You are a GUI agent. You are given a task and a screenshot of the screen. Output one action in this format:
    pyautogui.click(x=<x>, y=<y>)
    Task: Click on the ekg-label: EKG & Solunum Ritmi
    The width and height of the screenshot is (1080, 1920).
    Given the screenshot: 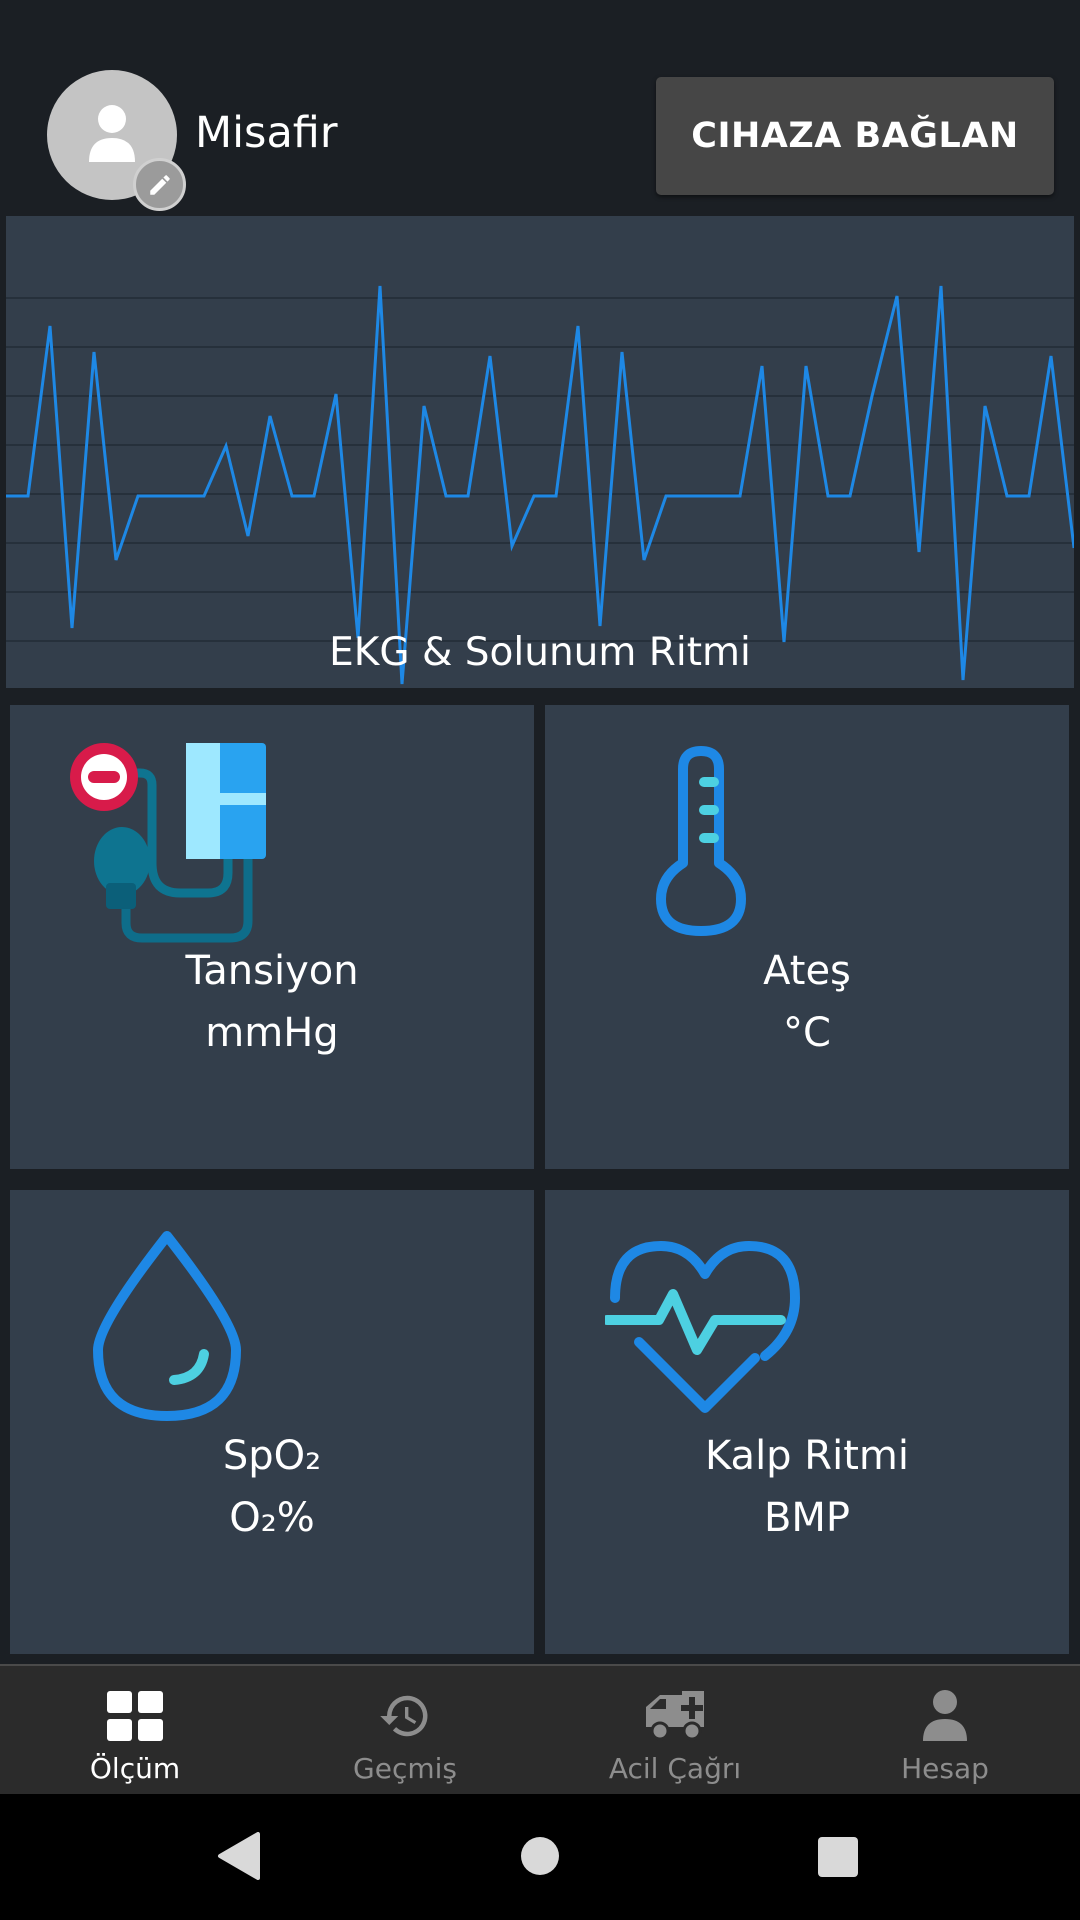 What is the action you would take?
    pyautogui.click(x=540, y=652)
    